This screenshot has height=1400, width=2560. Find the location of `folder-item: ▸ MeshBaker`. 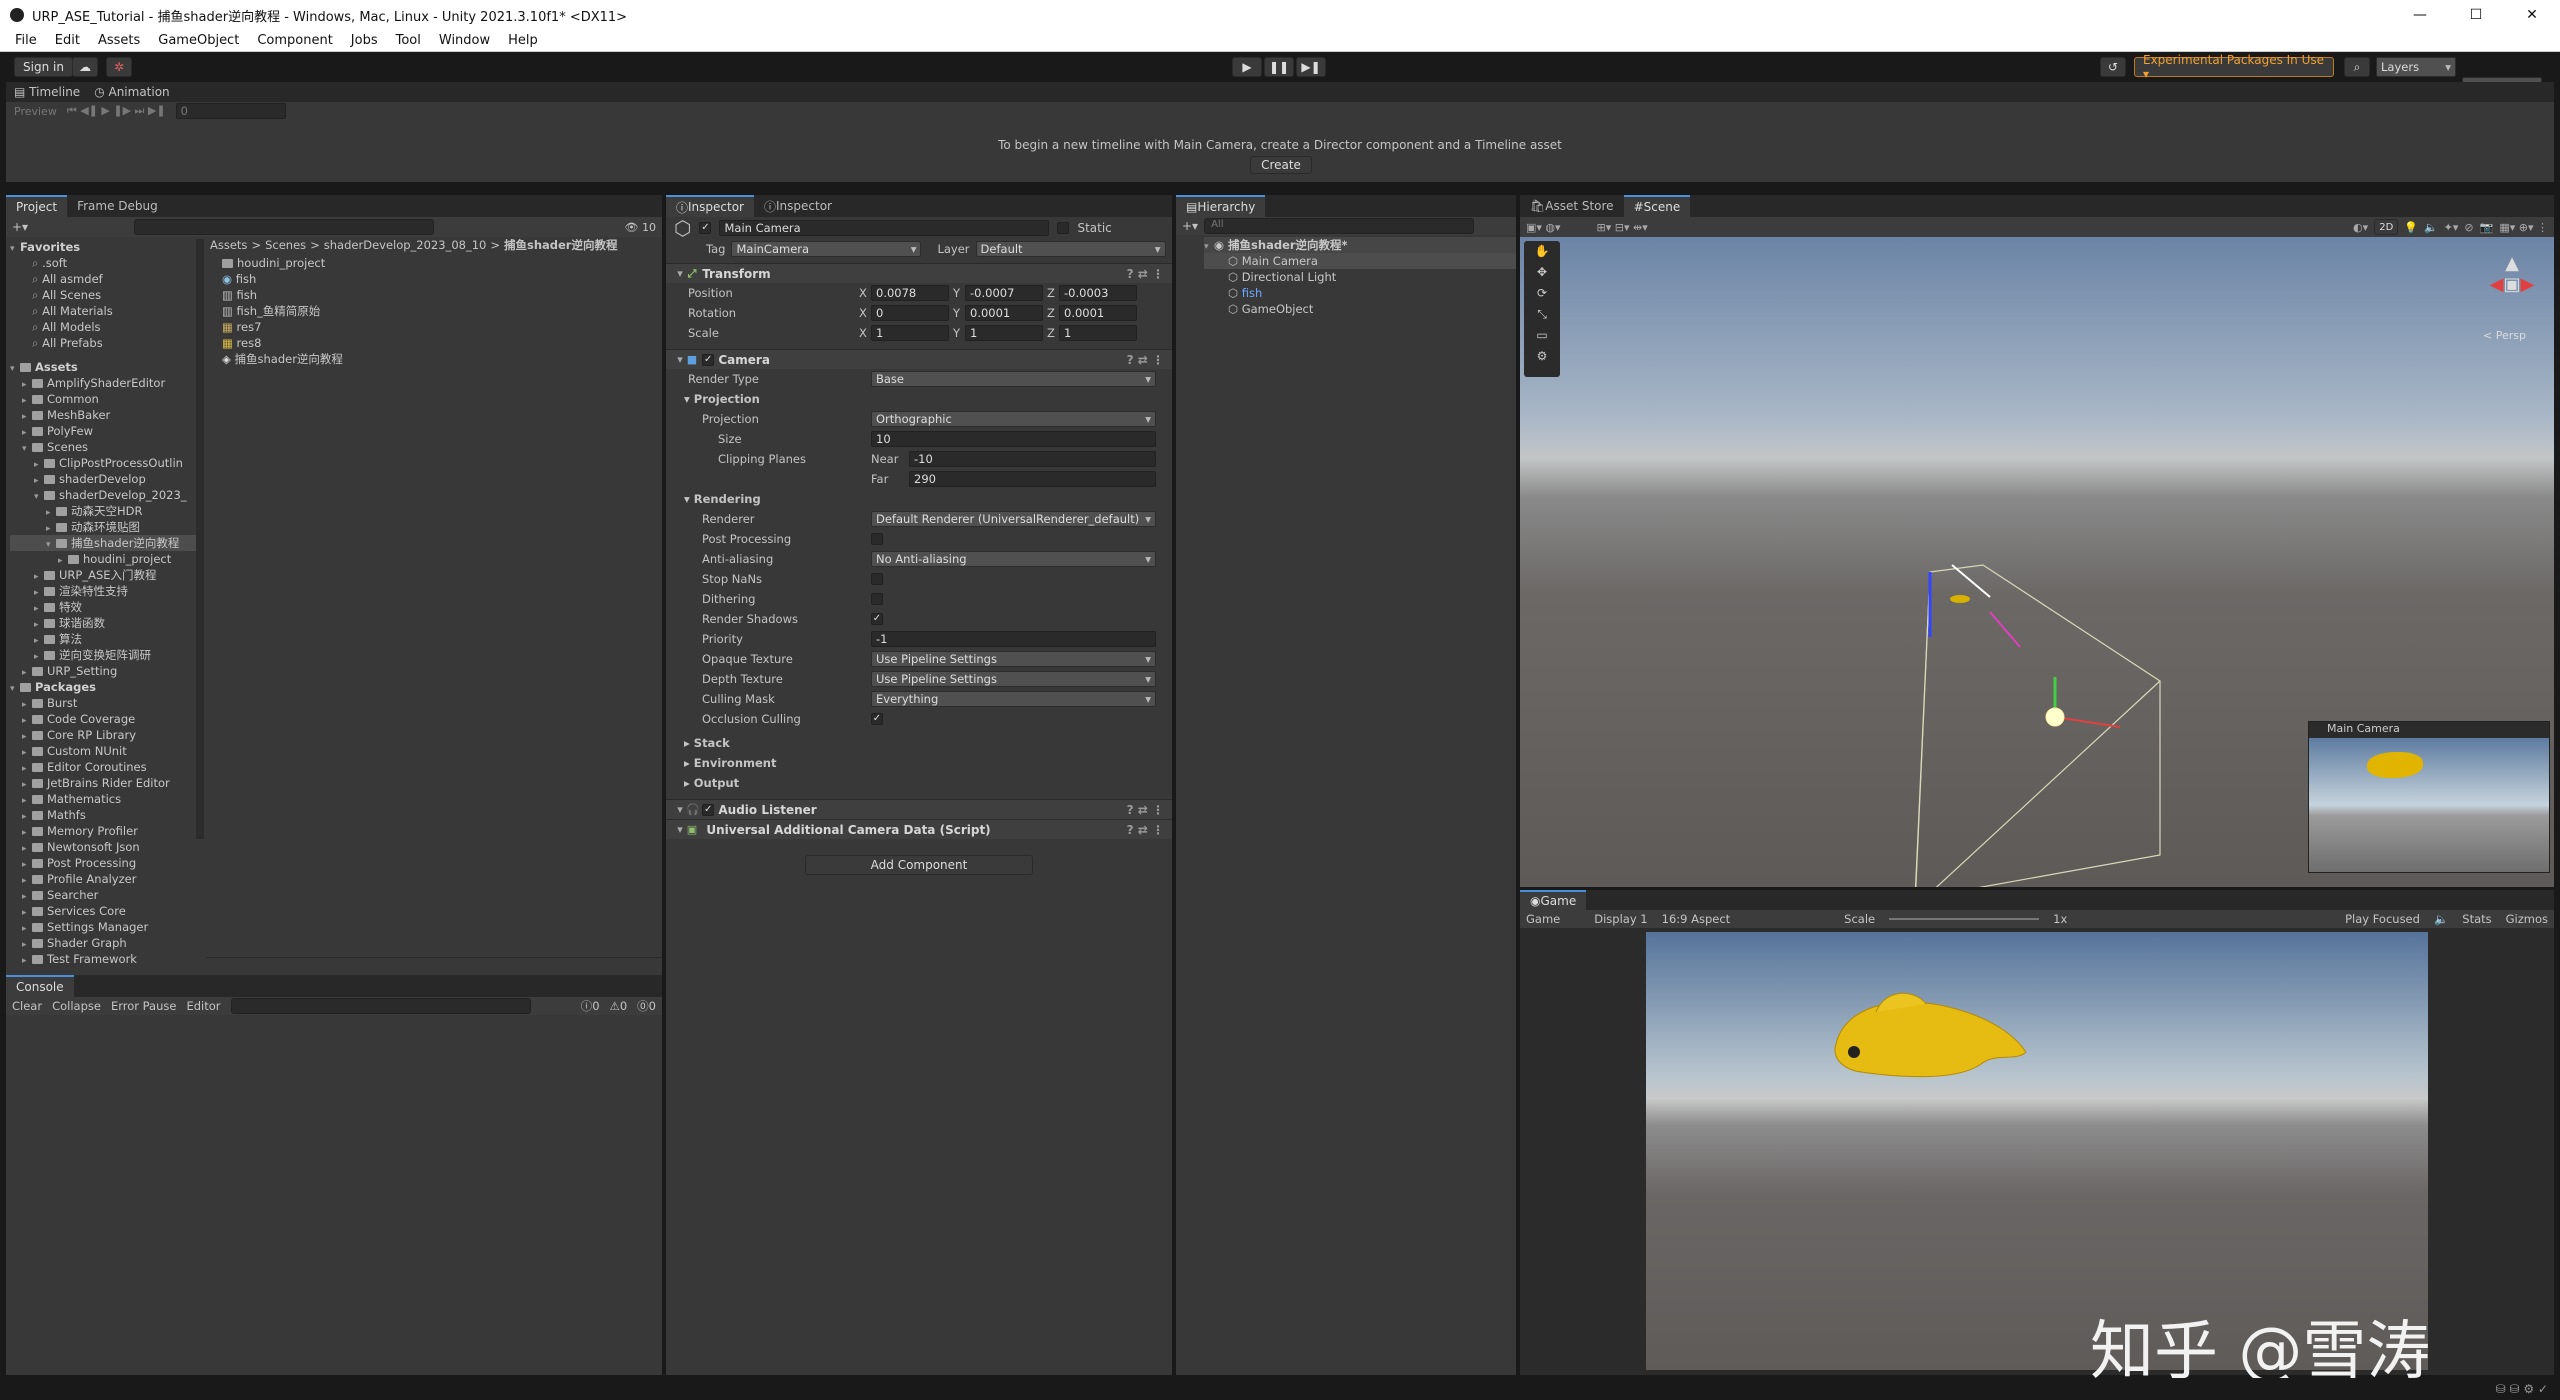

folder-item: ▸ MeshBaker is located at coordinates (105, 415).